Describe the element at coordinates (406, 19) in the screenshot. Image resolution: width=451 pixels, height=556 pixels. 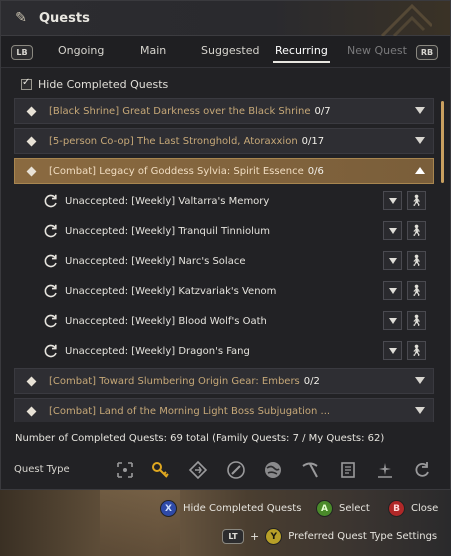
I see `title-decoration-icon` at that location.